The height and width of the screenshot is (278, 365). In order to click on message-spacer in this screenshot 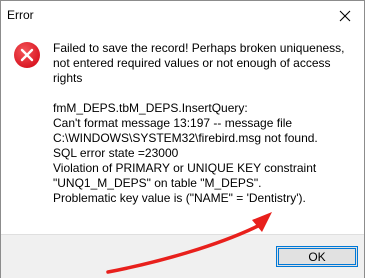, I will do `click(203, 93)`.